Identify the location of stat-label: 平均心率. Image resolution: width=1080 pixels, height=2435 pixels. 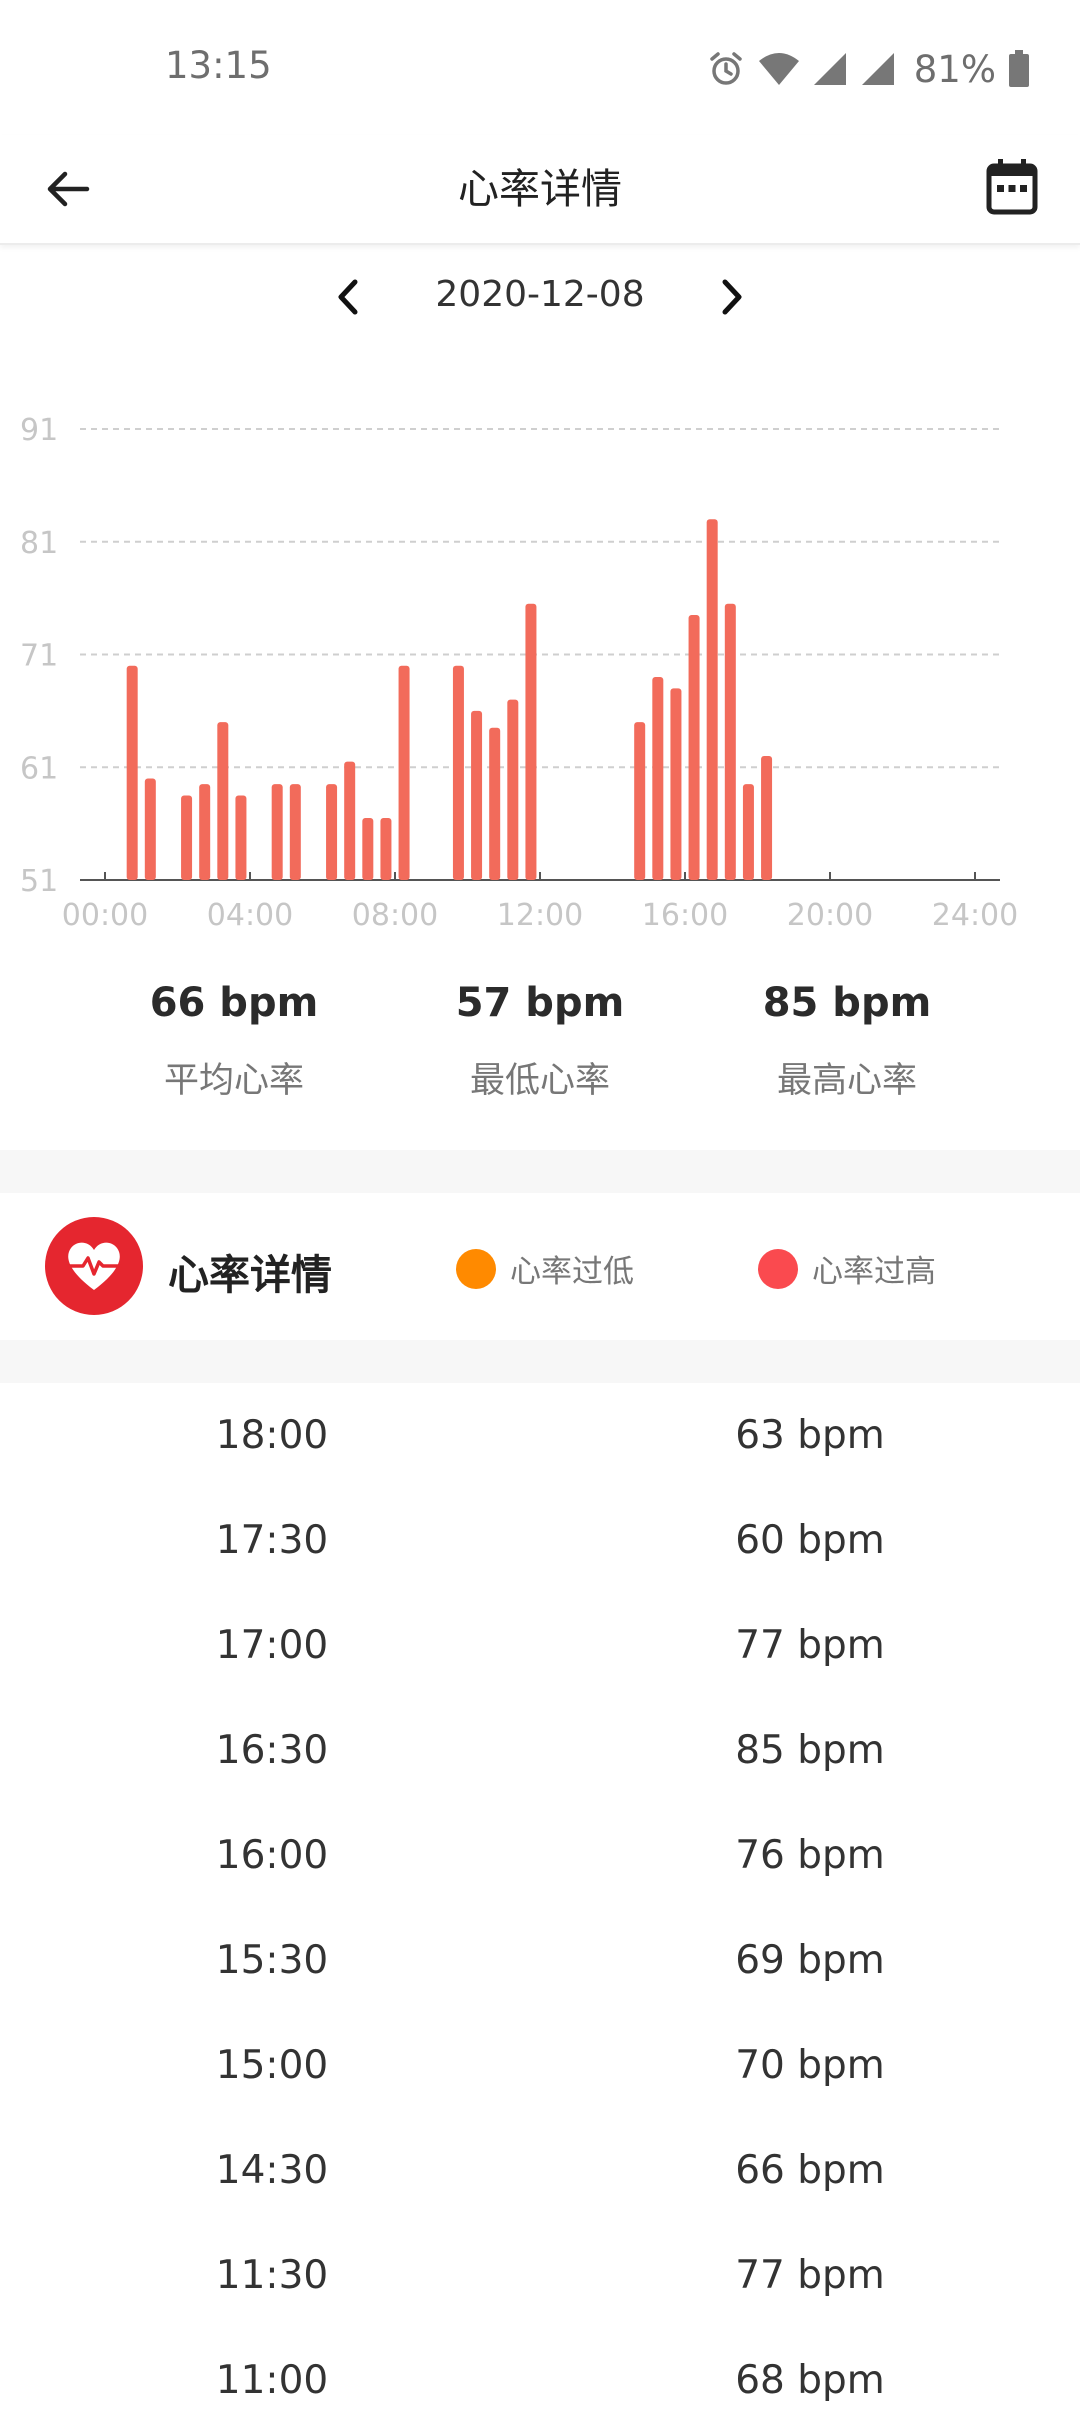
(233, 1081).